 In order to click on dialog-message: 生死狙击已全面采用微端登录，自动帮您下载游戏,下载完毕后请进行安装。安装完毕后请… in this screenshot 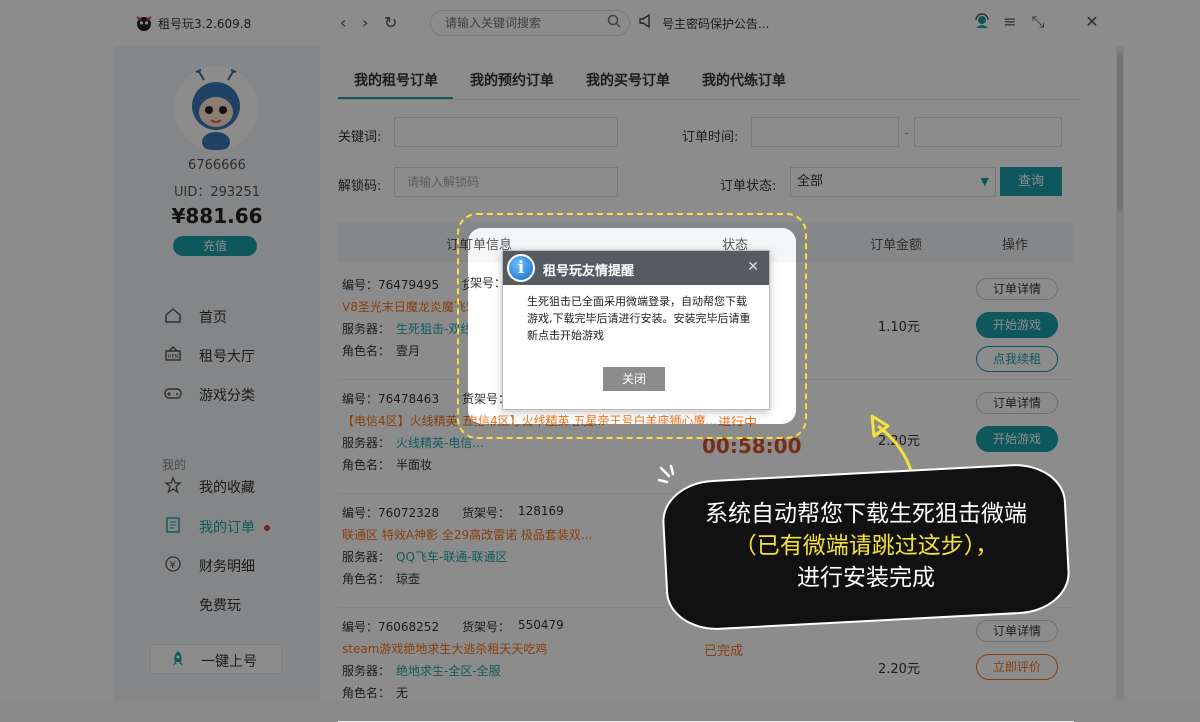, I will do `click(639, 318)`.